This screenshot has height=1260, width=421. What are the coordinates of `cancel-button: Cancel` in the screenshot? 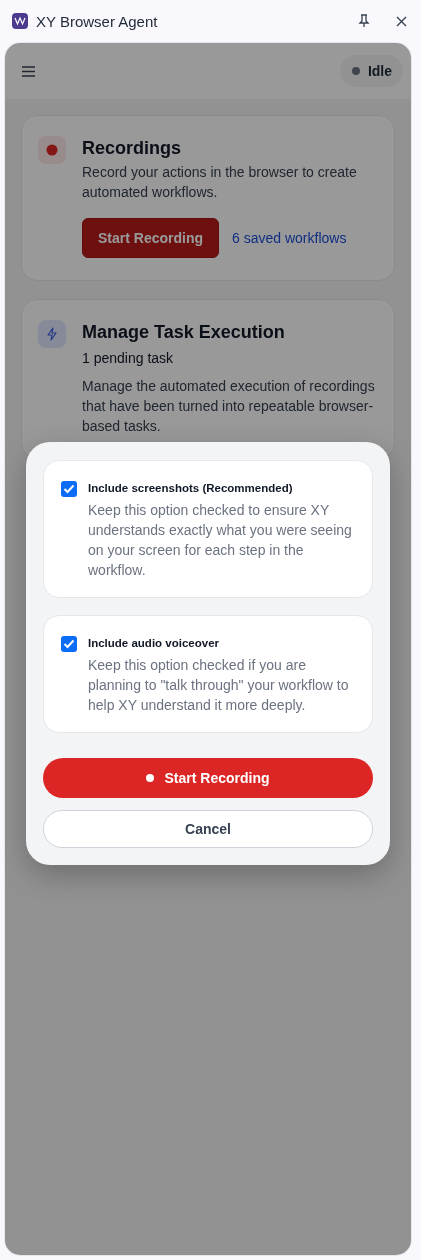 It's located at (208, 829).